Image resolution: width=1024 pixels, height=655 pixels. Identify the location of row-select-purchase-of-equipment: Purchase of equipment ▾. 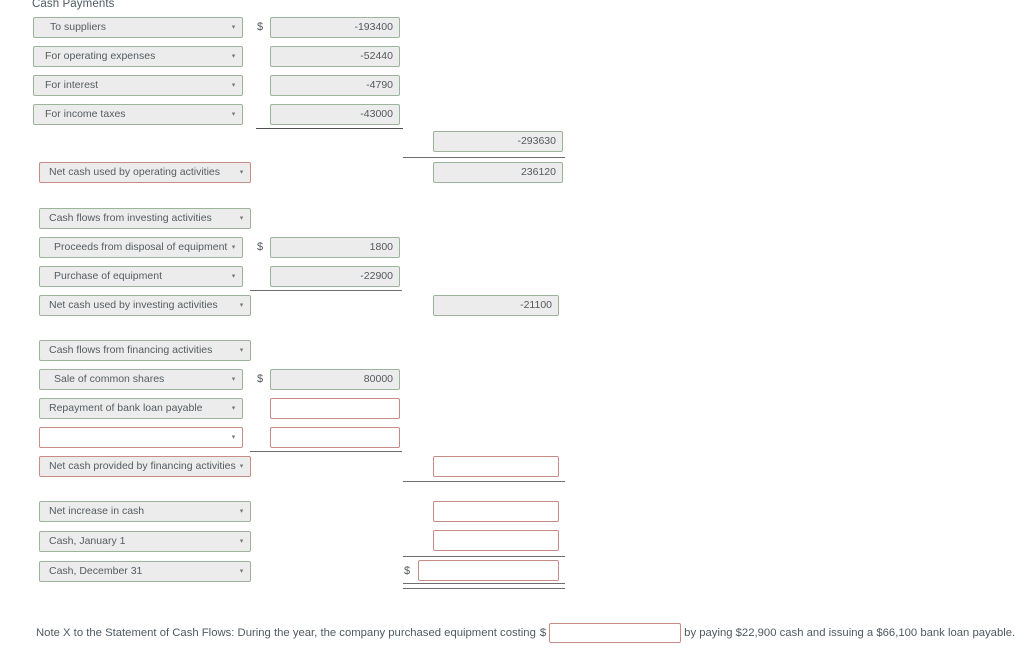
(141, 276).